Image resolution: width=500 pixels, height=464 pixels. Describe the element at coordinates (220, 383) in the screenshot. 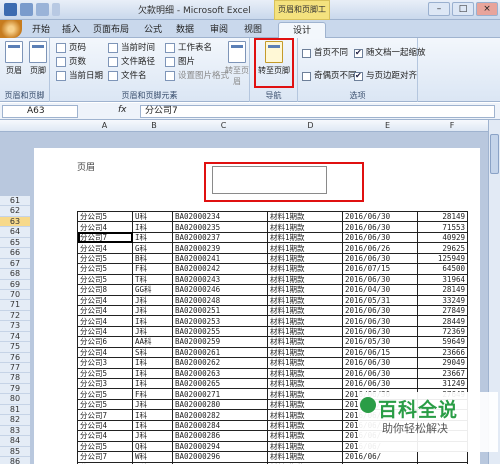

I see `table-cell: BA02000265` at that location.